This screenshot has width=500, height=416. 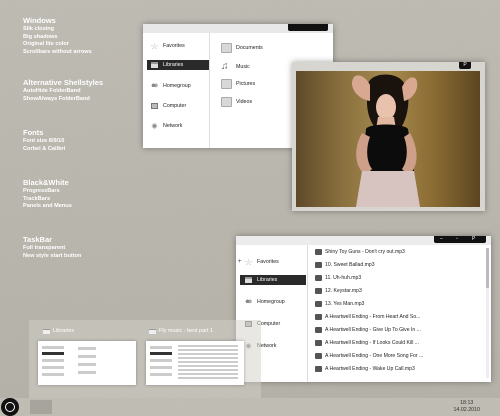 I want to click on thumbnail-libraries, so click(x=87, y=363).